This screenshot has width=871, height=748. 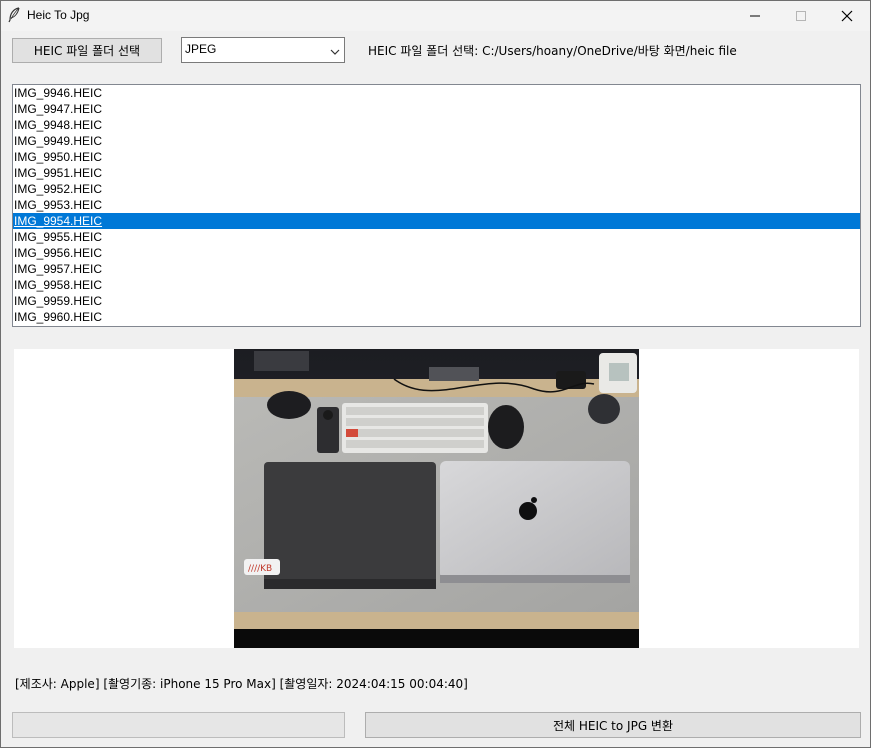 What do you see at coordinates (14, 15) in the screenshot?
I see `feather-icon` at bounding box center [14, 15].